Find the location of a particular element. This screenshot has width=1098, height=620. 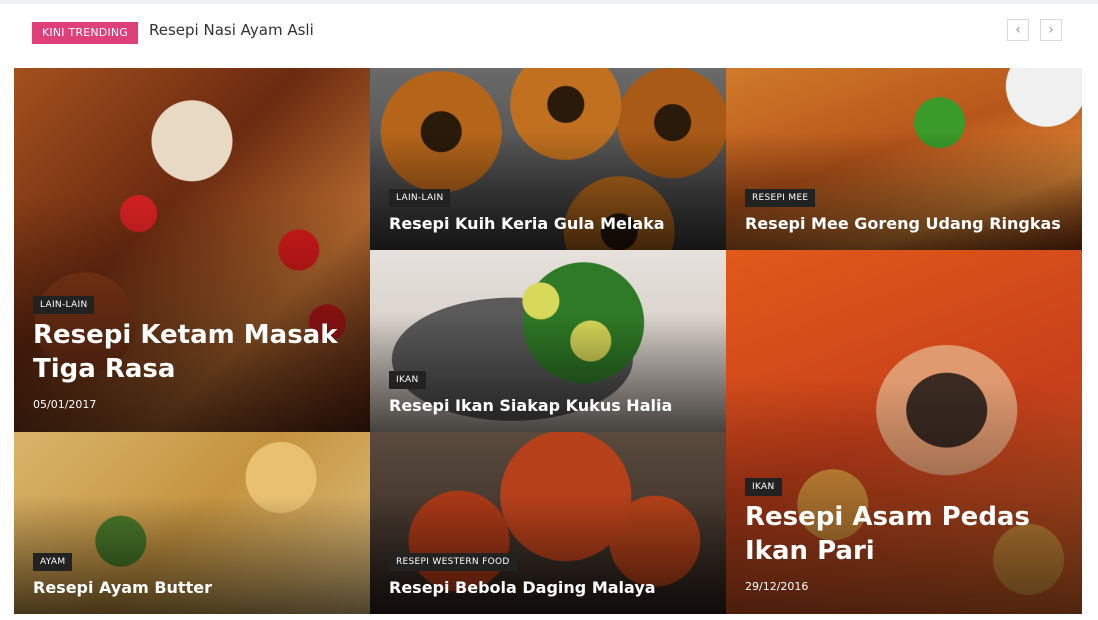

category-badge: AYAM is located at coordinates (53, 562).